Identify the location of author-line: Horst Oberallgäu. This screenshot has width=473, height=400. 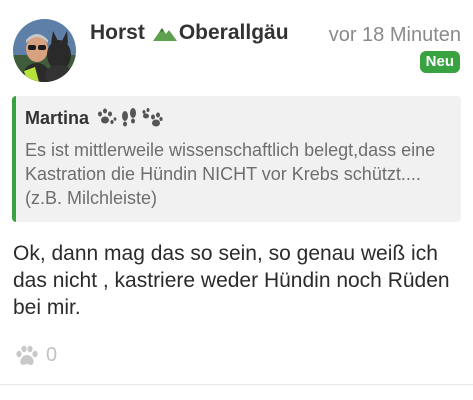
(189, 33).